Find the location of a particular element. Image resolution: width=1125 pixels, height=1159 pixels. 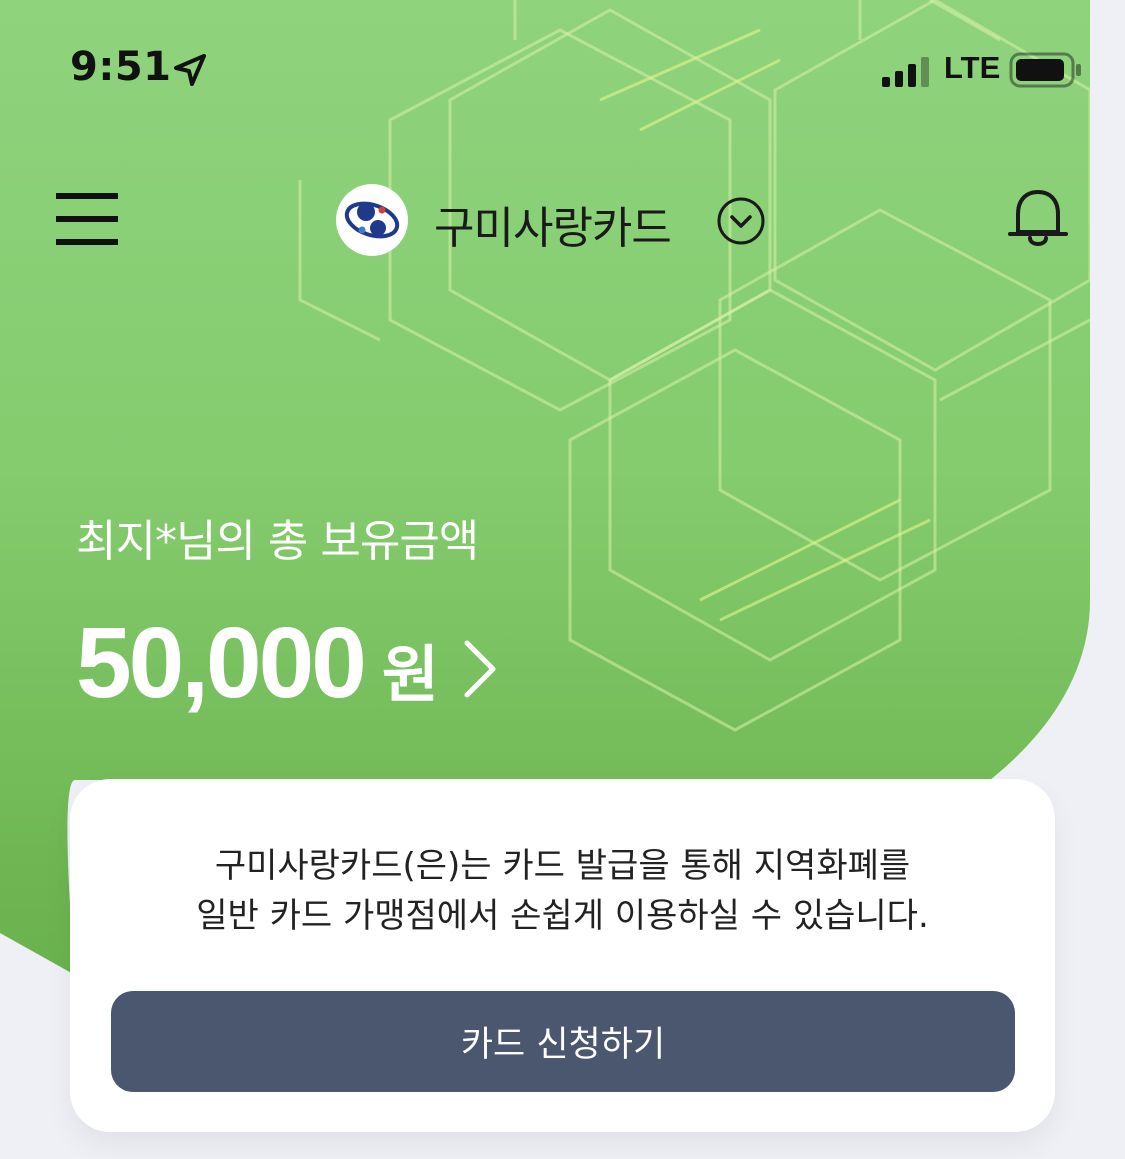

brand-name: 구미사랑카드 is located at coordinates (553, 224).